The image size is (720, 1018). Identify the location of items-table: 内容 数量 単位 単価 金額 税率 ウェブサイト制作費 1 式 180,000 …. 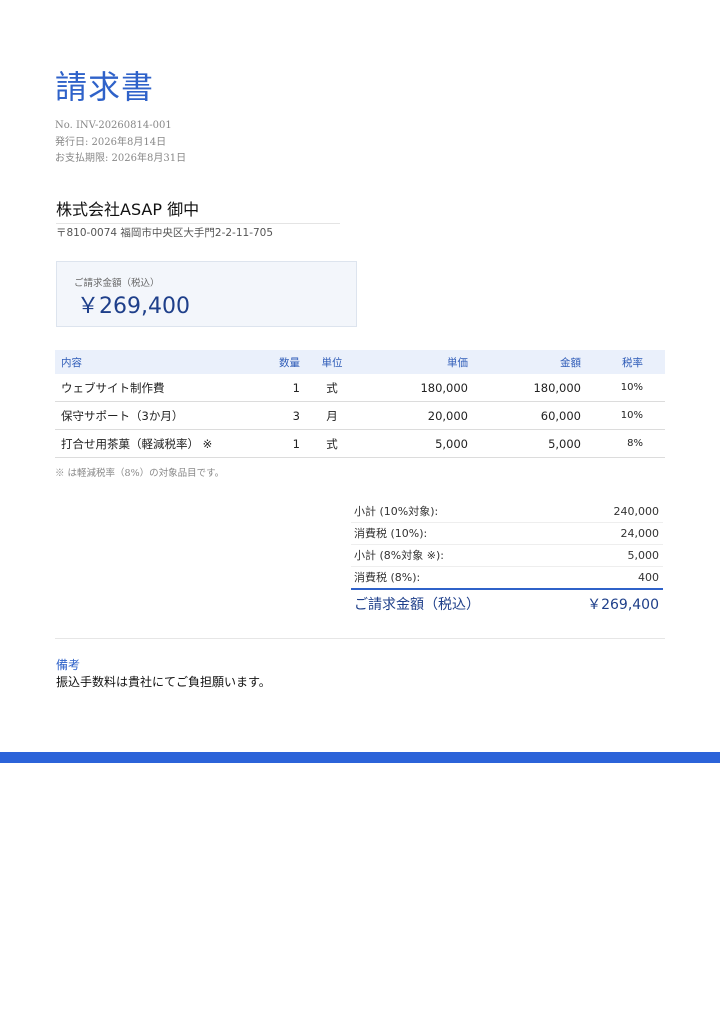
(360, 404).